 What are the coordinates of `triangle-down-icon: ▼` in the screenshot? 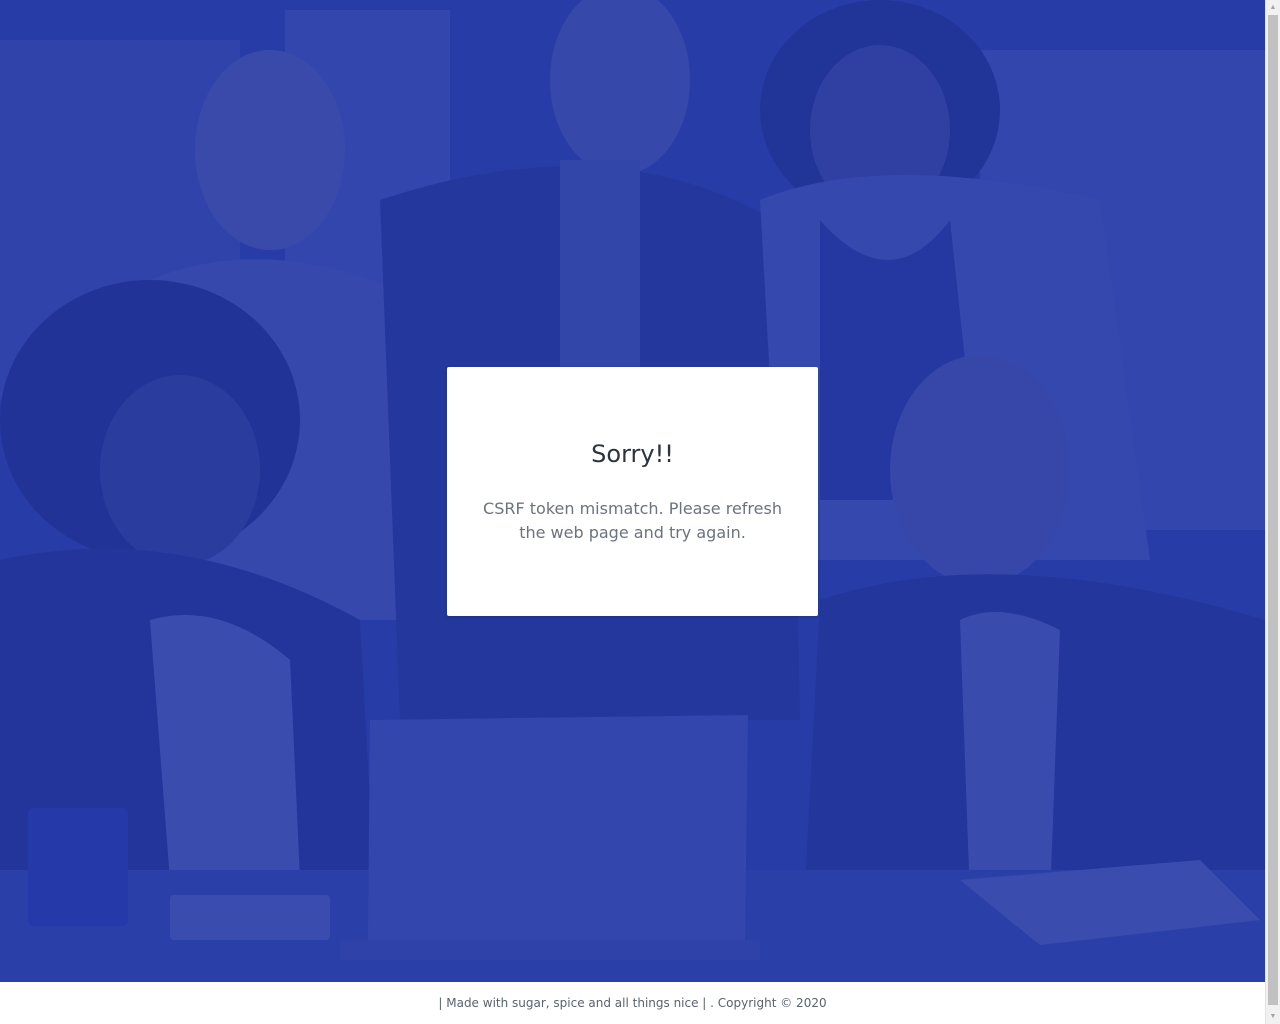 It's located at (1273, 1016).